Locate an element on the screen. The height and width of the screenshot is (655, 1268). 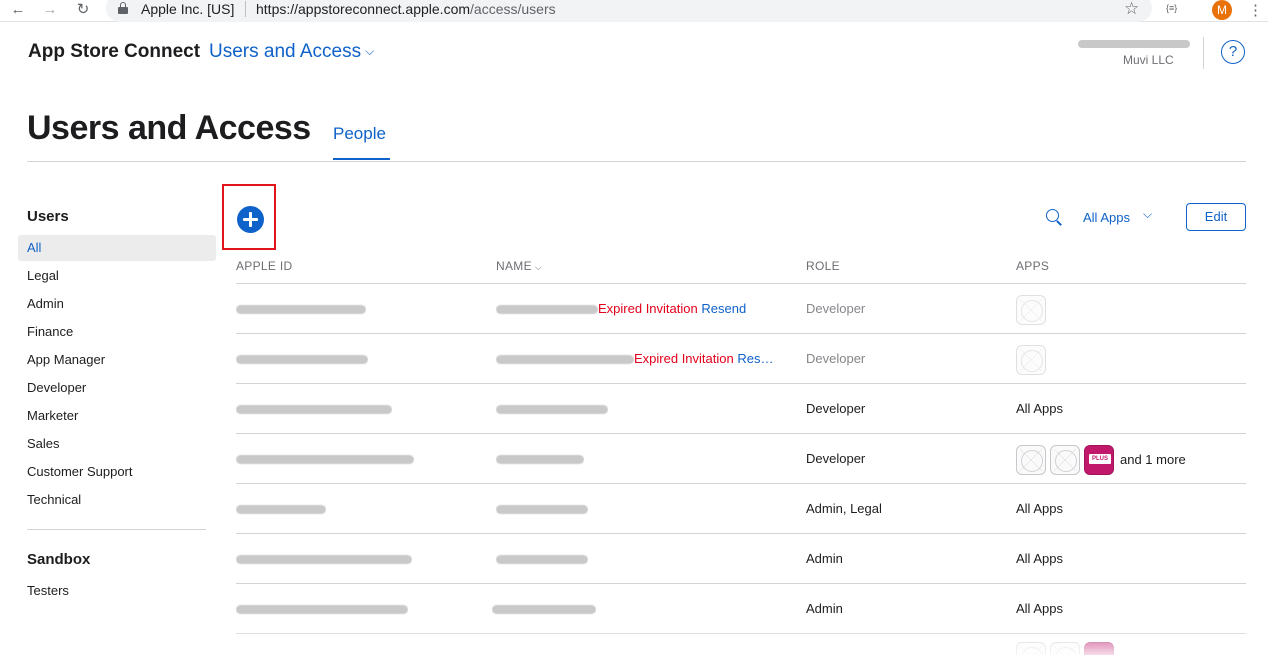
page-title: Users and Access is located at coordinates (169, 128).